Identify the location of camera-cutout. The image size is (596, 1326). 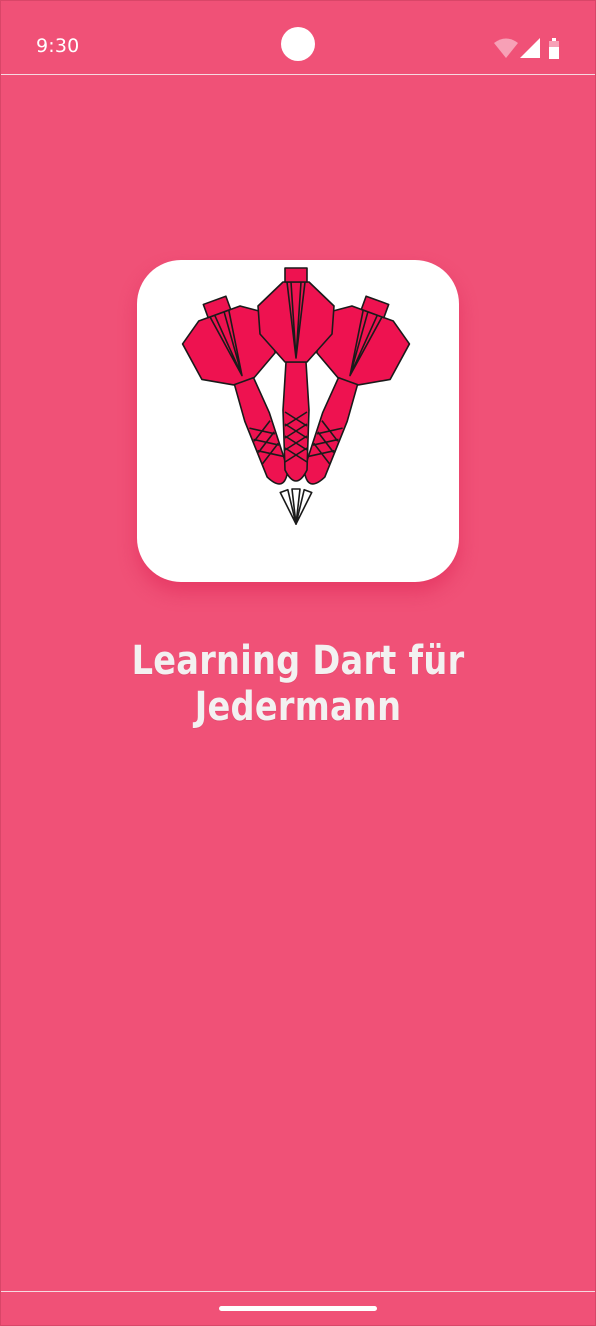
(298, 44).